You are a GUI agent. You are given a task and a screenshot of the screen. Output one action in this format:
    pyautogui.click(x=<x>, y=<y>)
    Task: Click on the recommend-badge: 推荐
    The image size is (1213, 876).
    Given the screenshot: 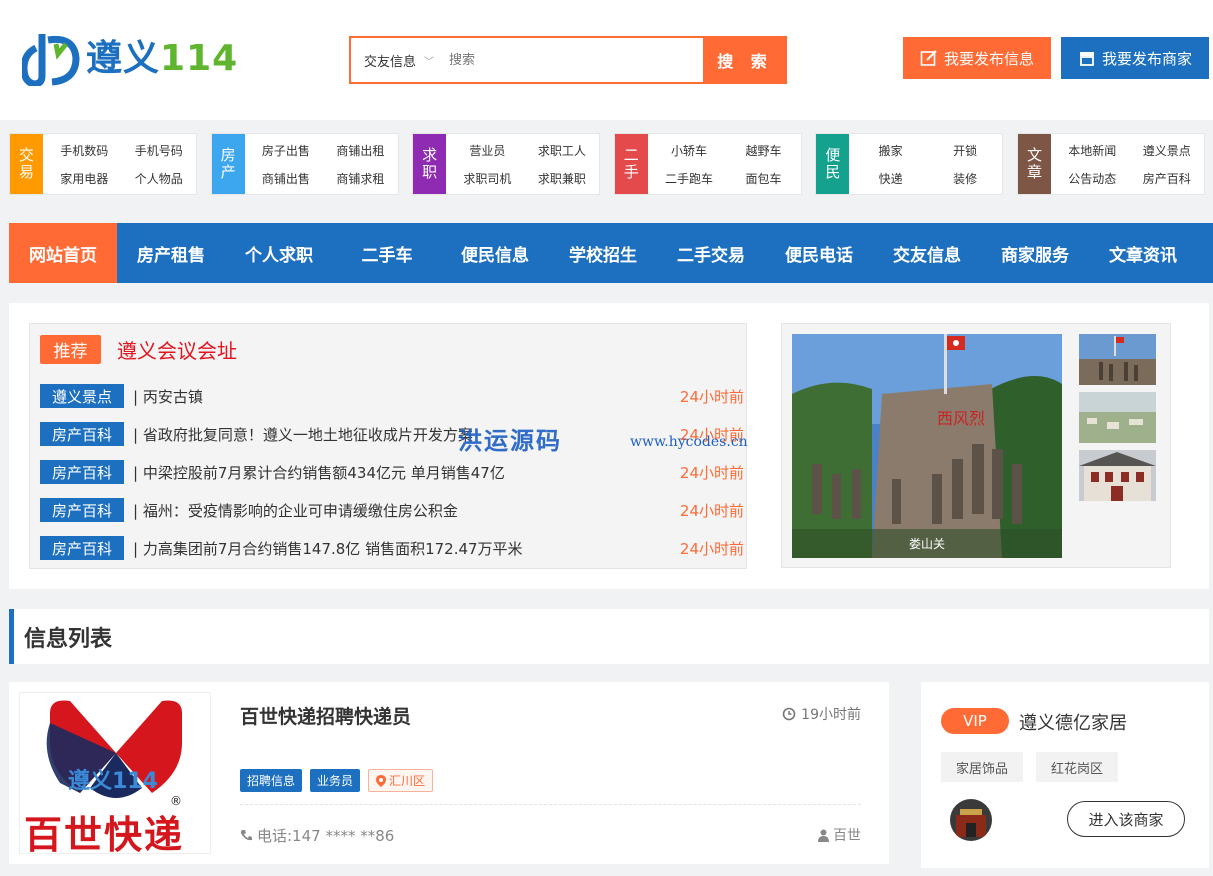 What is the action you would take?
    pyautogui.click(x=70, y=349)
    